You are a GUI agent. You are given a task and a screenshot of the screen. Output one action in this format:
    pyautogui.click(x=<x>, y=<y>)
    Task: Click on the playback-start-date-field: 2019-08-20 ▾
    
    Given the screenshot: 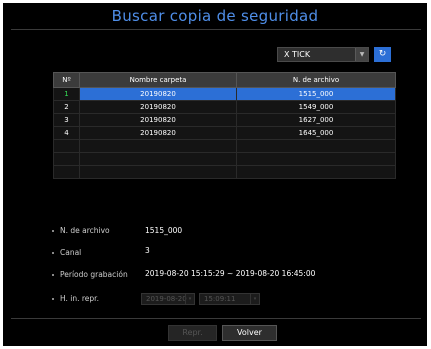 What is the action you would take?
    pyautogui.click(x=168, y=299)
    